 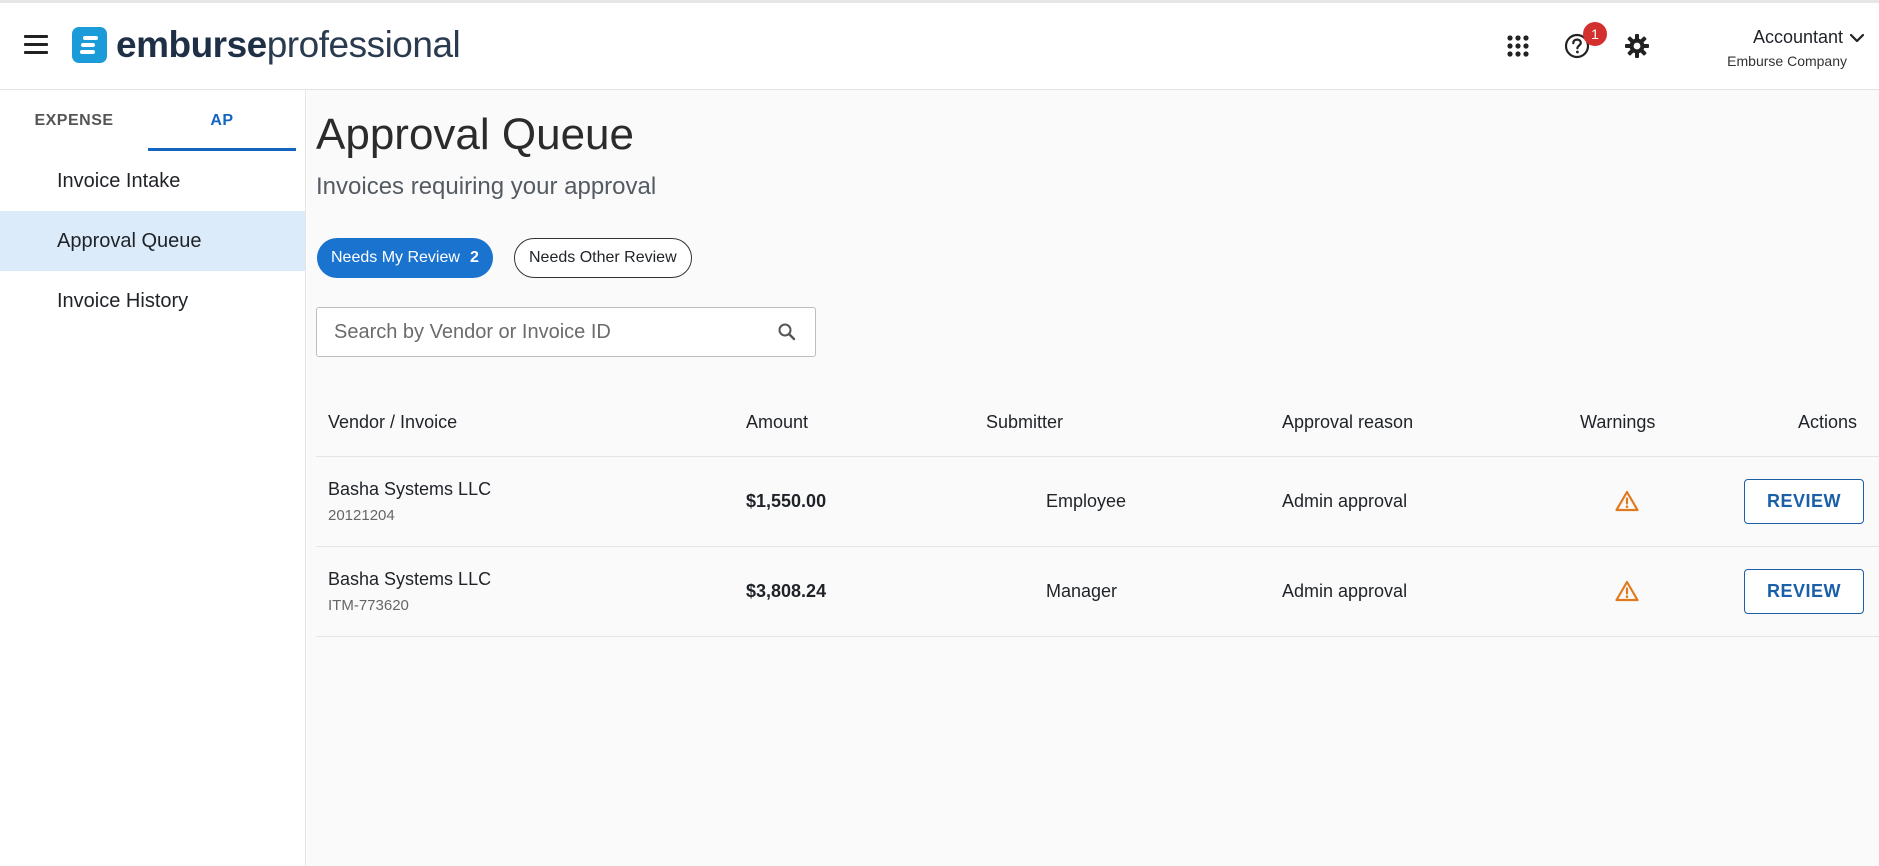 I want to click on filter-needs-other-review-label: Needs Other Review, so click(x=603, y=257).